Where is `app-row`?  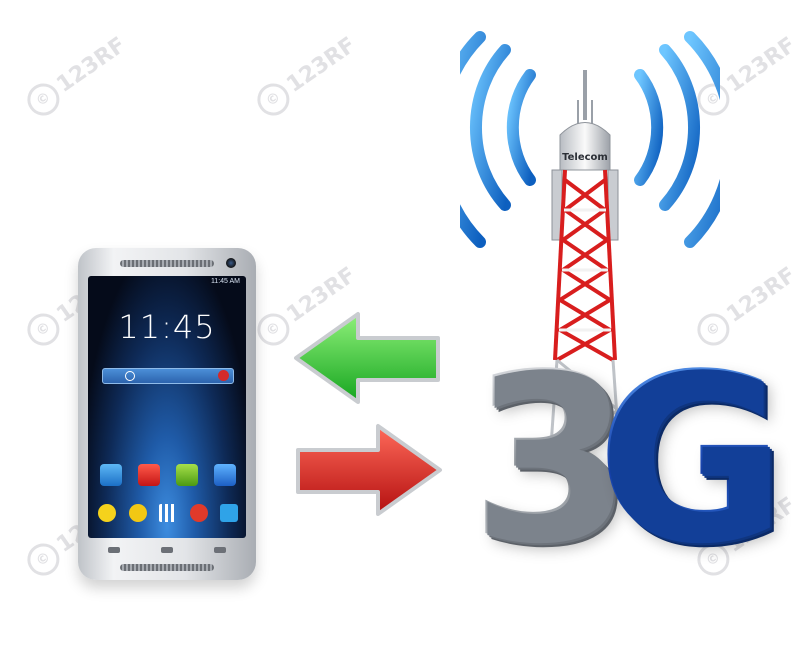
app-row is located at coordinates (168, 475).